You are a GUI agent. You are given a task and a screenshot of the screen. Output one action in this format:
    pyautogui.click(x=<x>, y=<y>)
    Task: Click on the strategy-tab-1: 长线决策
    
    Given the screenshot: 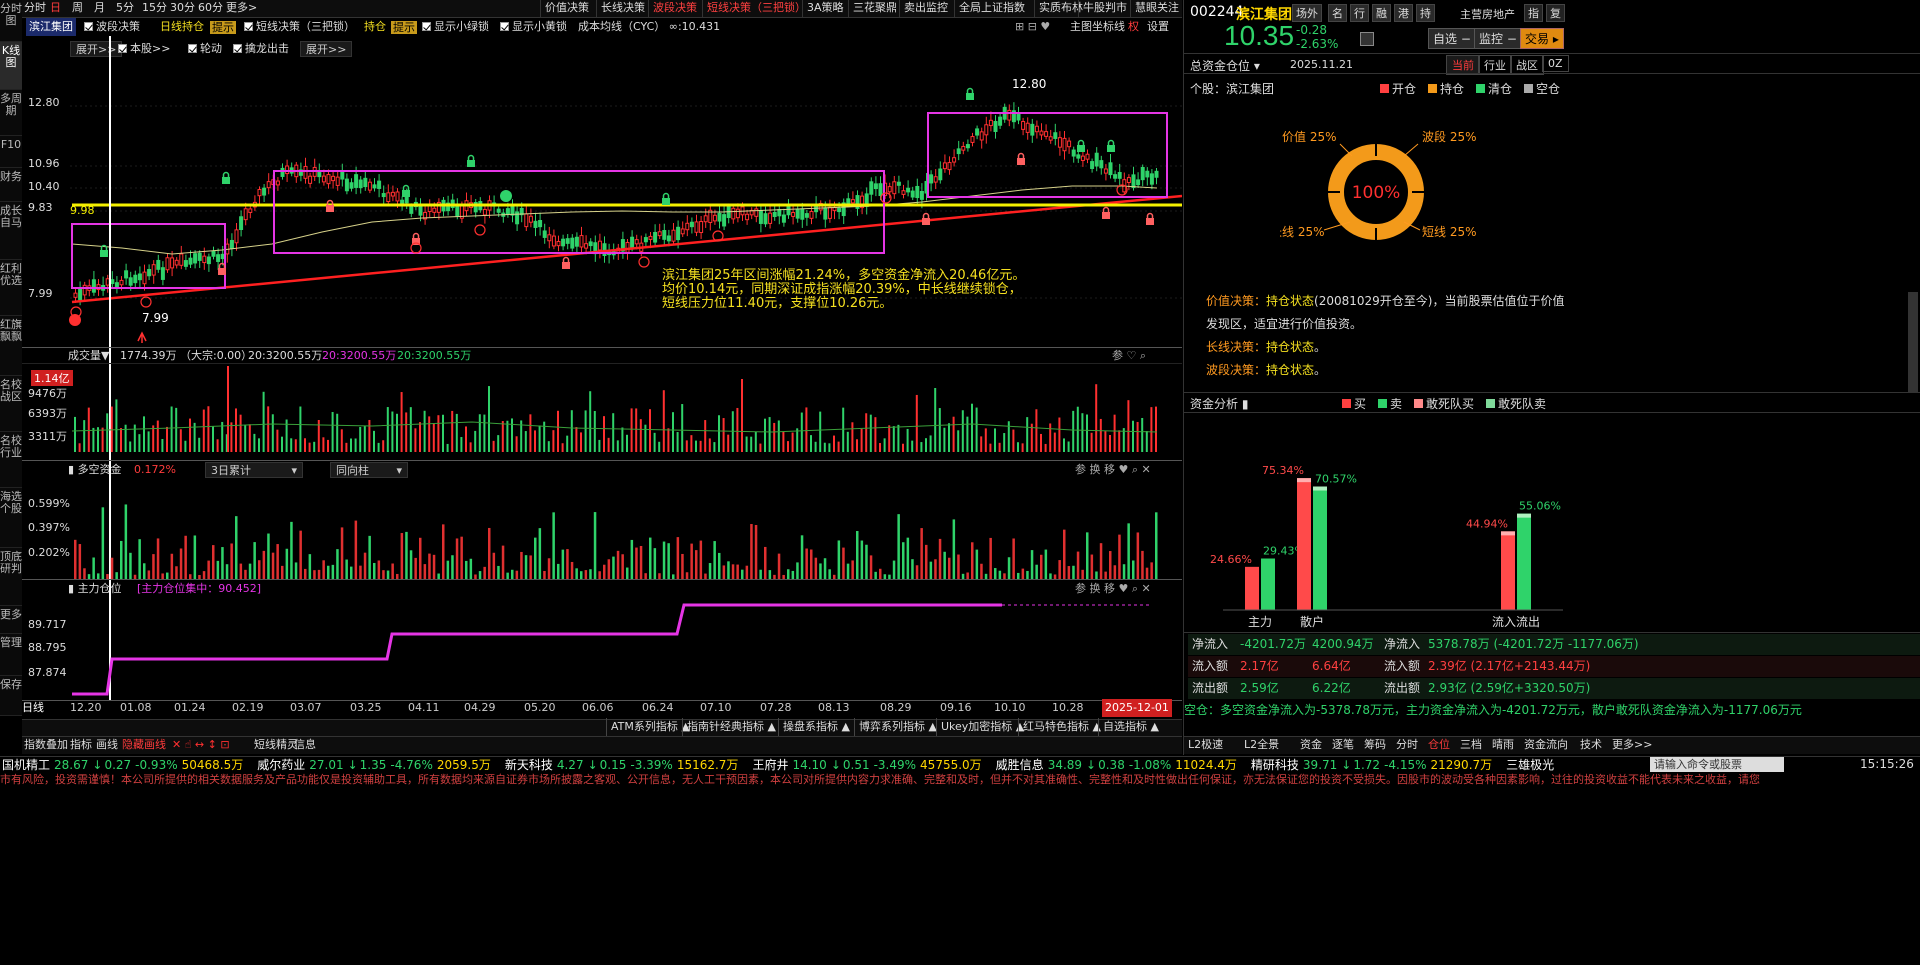 What is the action you would take?
    pyautogui.click(x=620, y=8)
    